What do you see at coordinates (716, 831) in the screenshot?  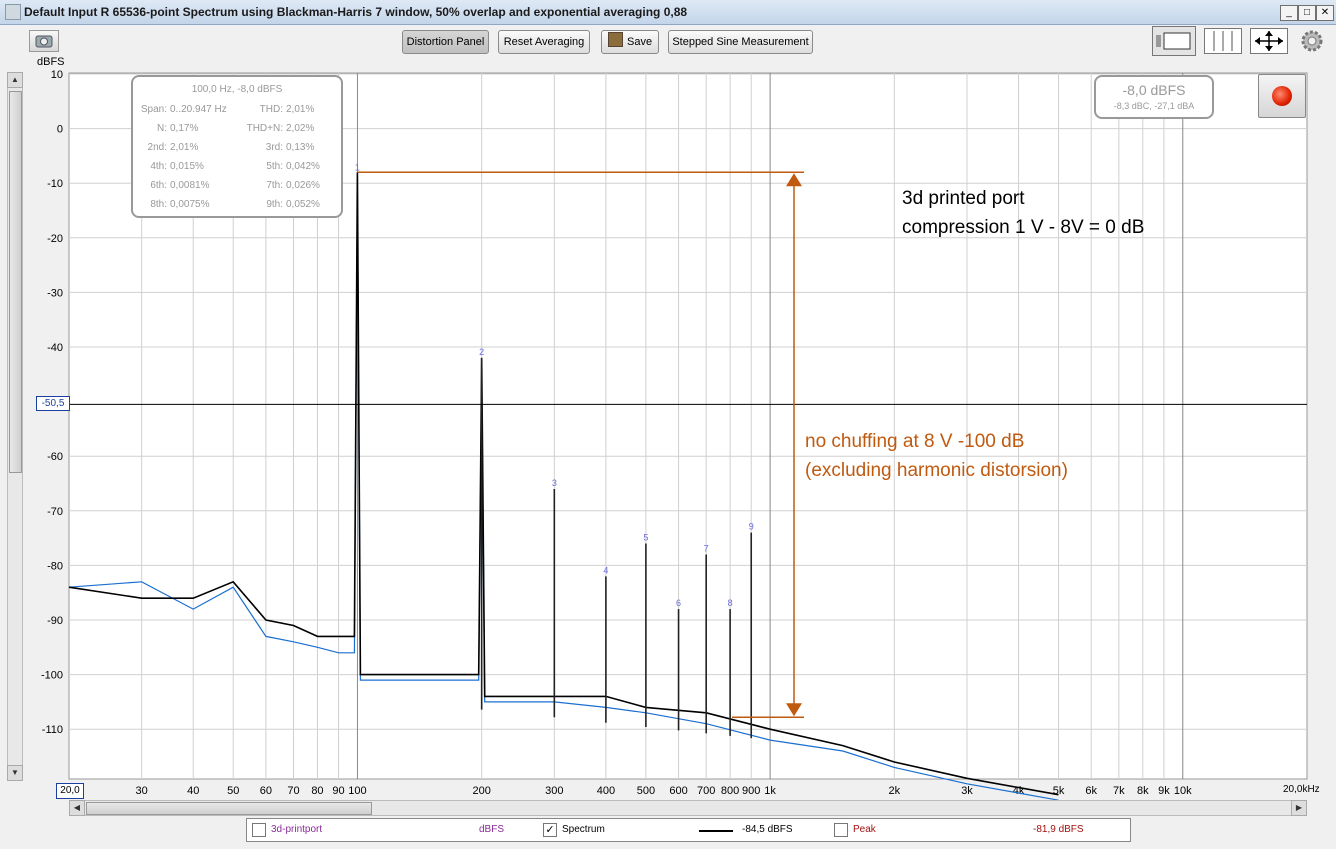 I see `legend-spectrum-swatch` at bounding box center [716, 831].